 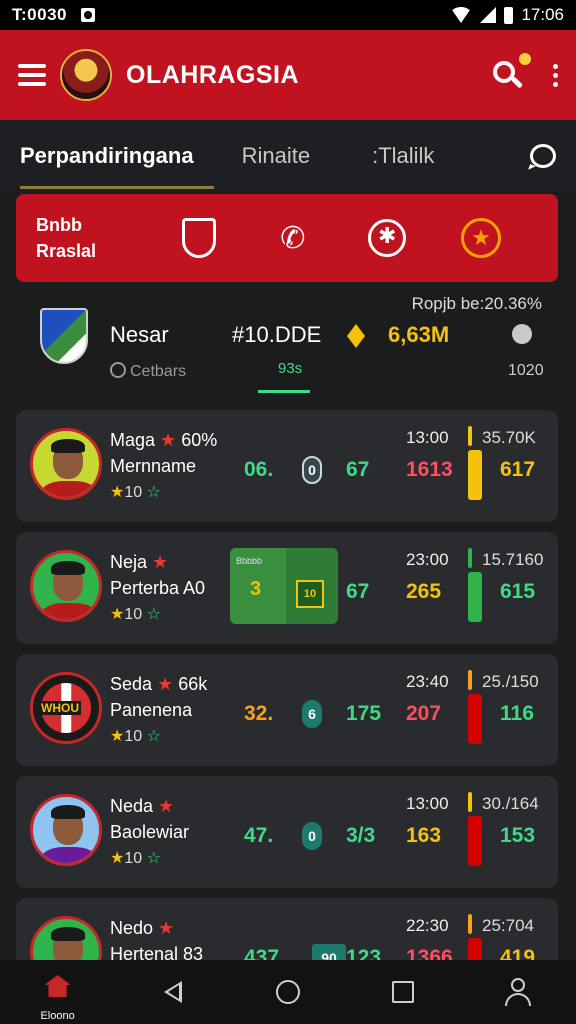 What do you see at coordinates (509, 437) in the screenshot?
I see `stat-ratio: 35.70K` at bounding box center [509, 437].